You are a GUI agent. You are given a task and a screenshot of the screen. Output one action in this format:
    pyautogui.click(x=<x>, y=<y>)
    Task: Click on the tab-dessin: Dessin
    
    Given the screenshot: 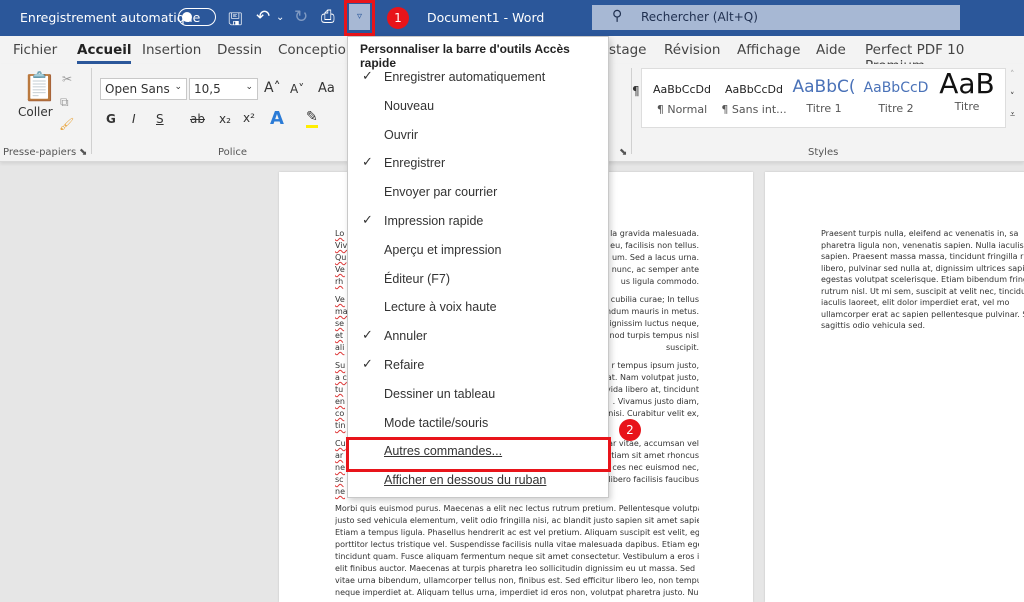 What is the action you would take?
    pyautogui.click(x=239, y=50)
    